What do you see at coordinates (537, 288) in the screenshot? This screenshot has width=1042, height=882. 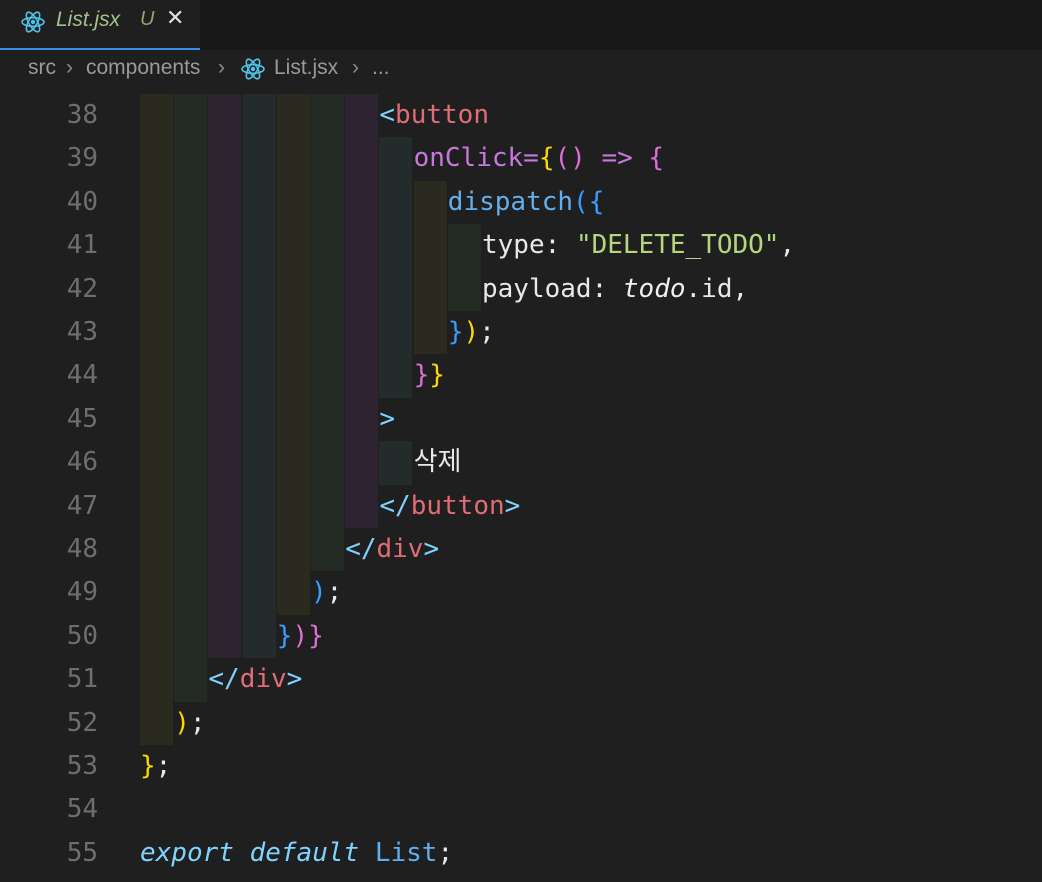 I see `code-token: payload` at bounding box center [537, 288].